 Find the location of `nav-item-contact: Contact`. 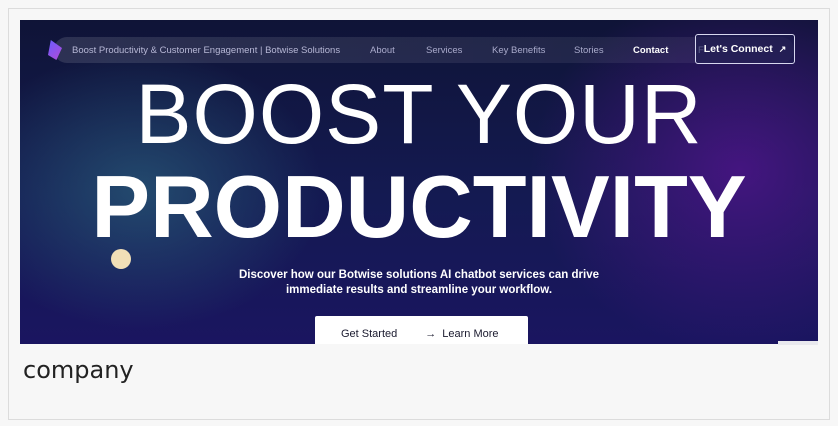

nav-item-contact: Contact is located at coordinates (650, 50).